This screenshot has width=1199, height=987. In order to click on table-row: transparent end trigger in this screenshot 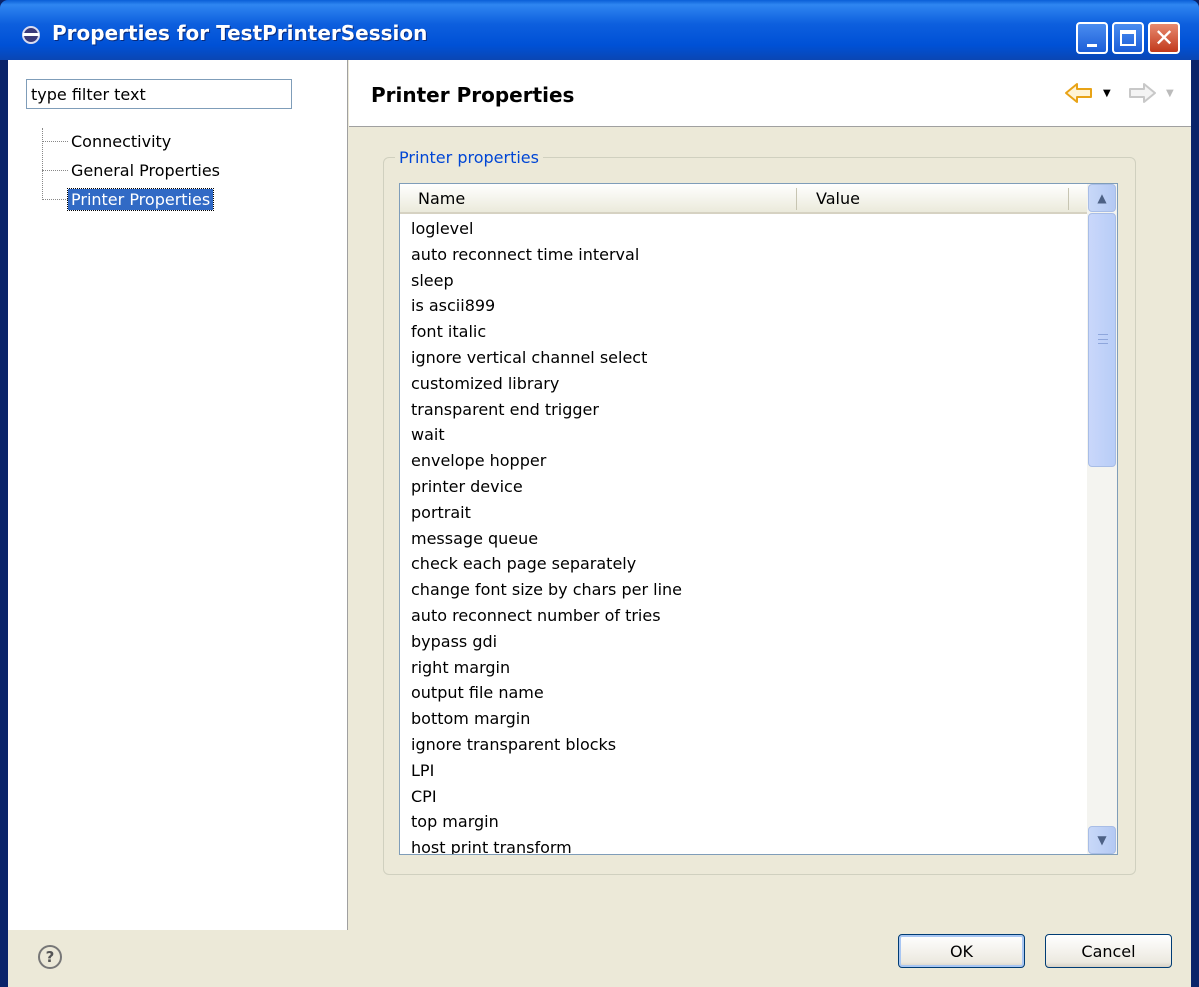, I will do `click(743, 410)`.